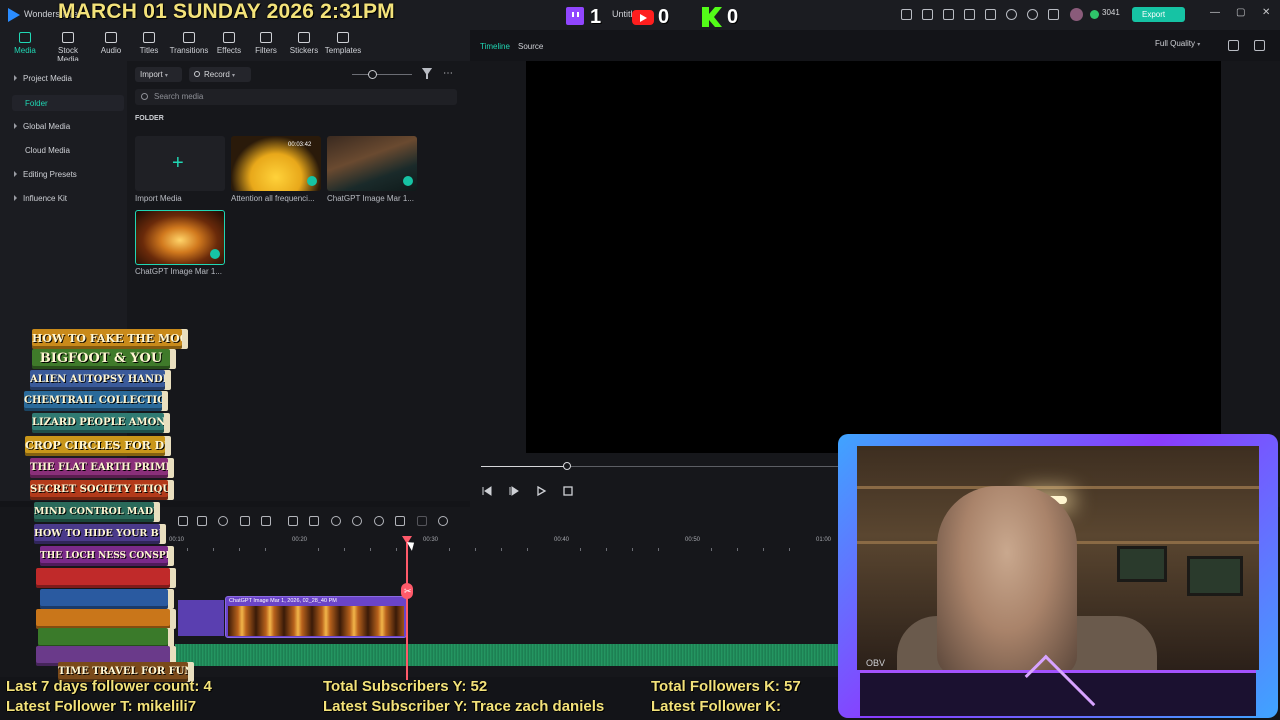  I want to click on more-icon: ⋯, so click(448, 73).